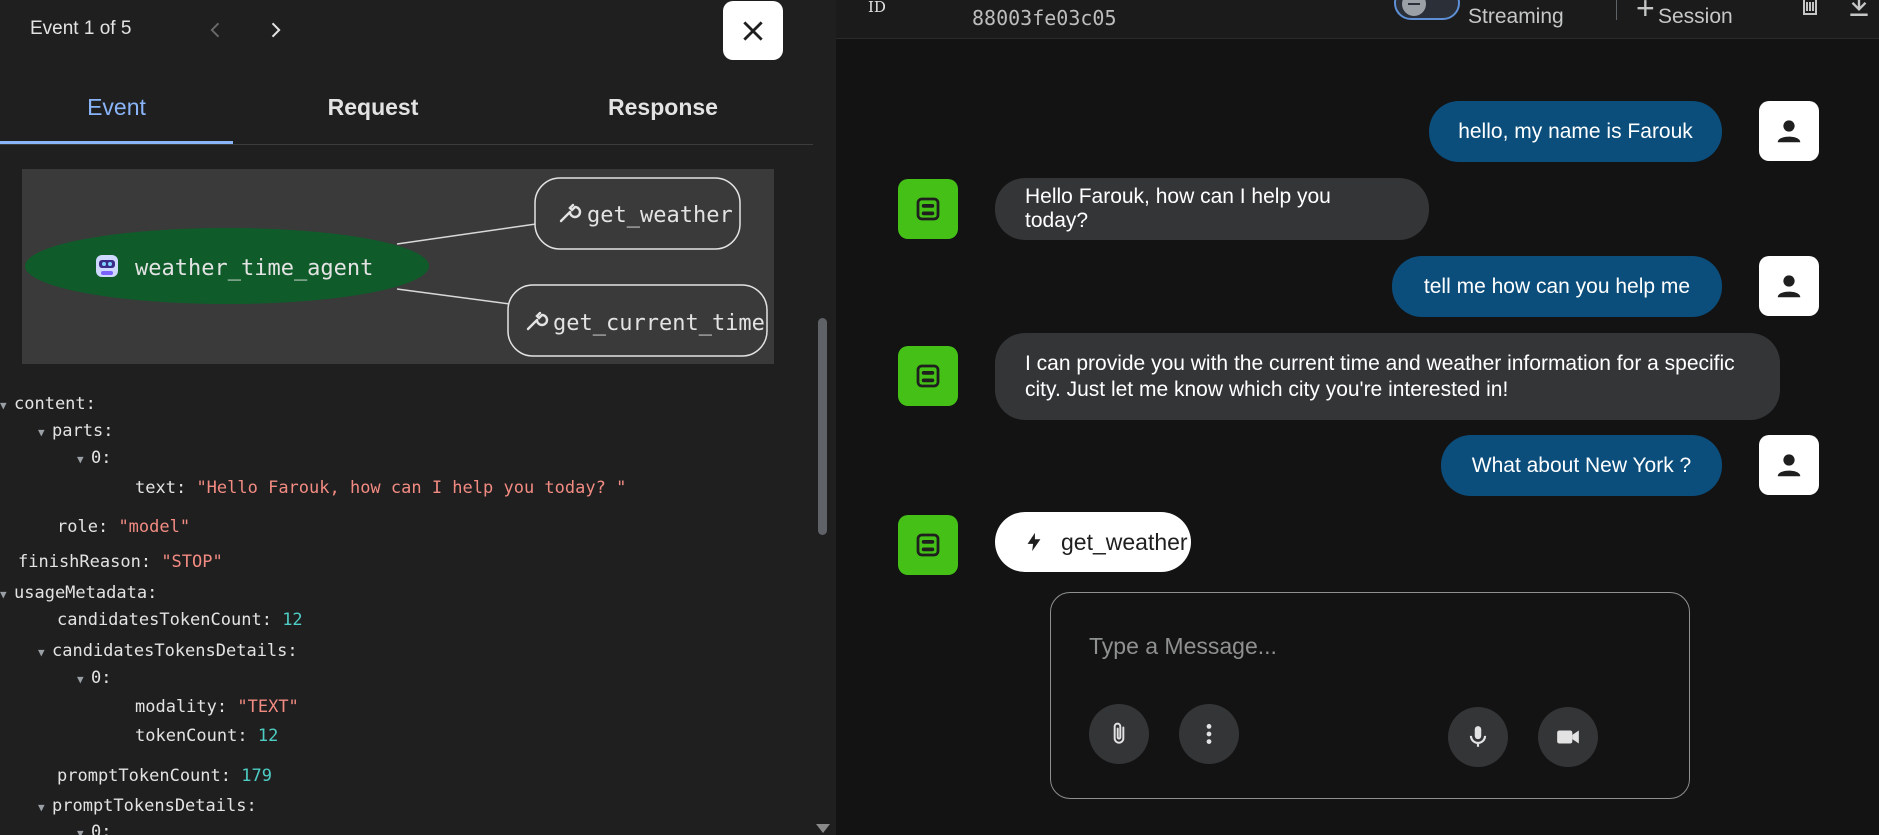 The height and width of the screenshot is (835, 1879). I want to click on tool-node-time-label: get_current_time, so click(659, 323).